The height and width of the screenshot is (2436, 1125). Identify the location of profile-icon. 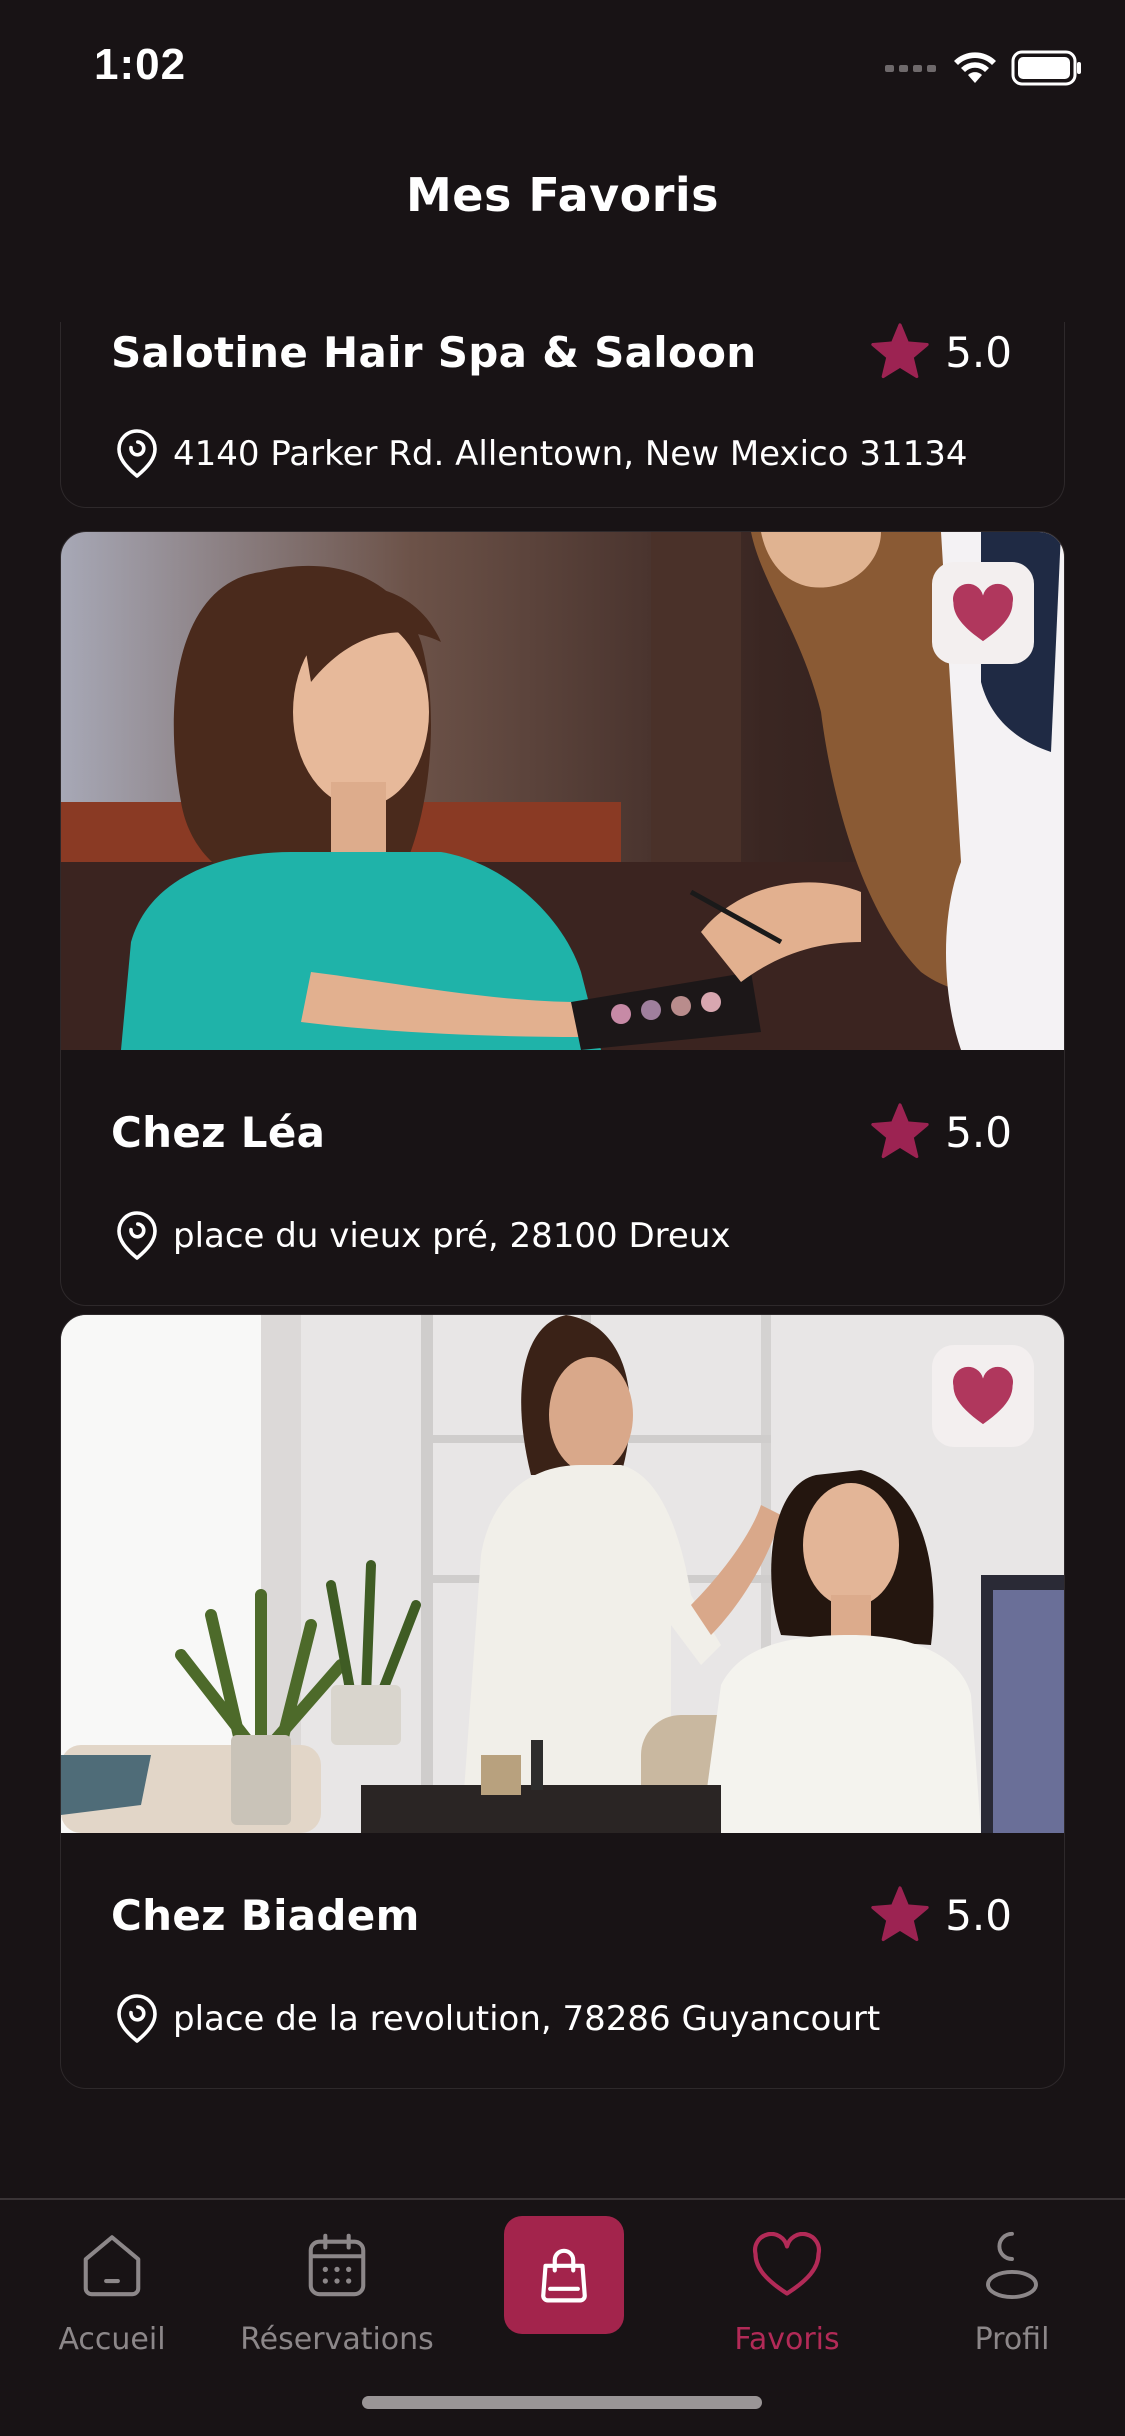
(1012, 2265).